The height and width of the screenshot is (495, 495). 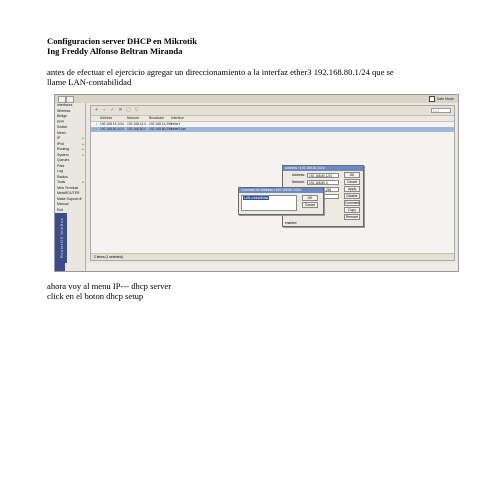 I want to click on remove-button: Remove, so click(x=352, y=217).